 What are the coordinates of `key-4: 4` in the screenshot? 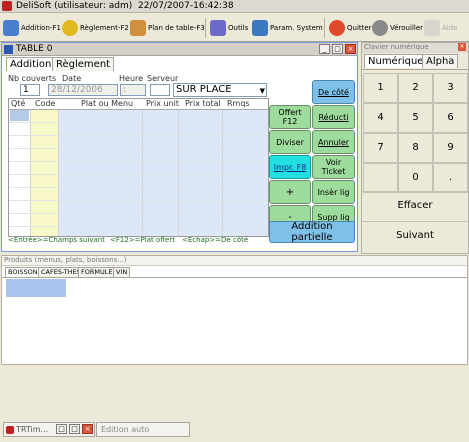 It's located at (380, 118).